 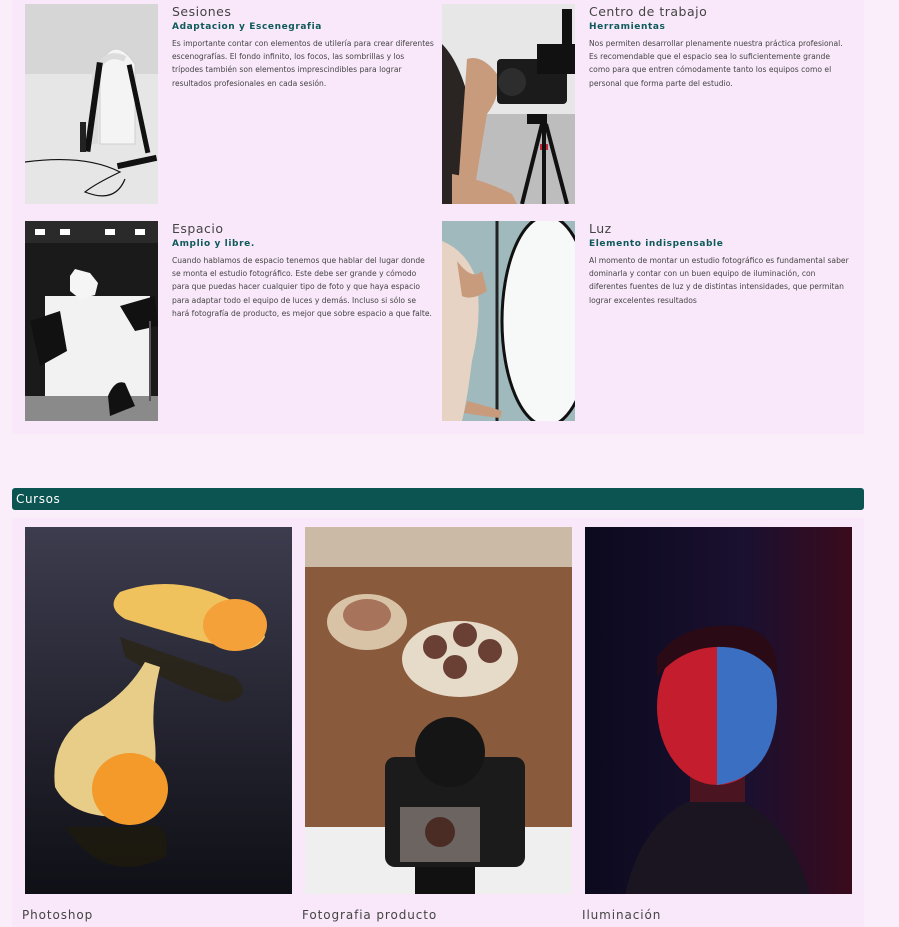 What do you see at coordinates (91, 321) in the screenshot?
I see `espacio-image` at bounding box center [91, 321].